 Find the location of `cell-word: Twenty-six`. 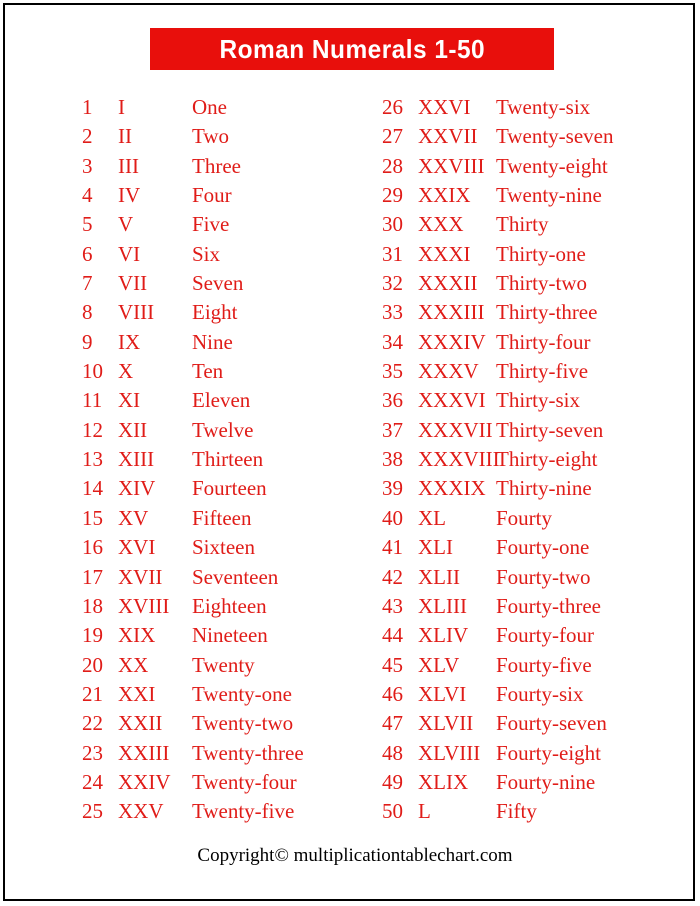

cell-word: Twenty-six is located at coordinates (543, 107).